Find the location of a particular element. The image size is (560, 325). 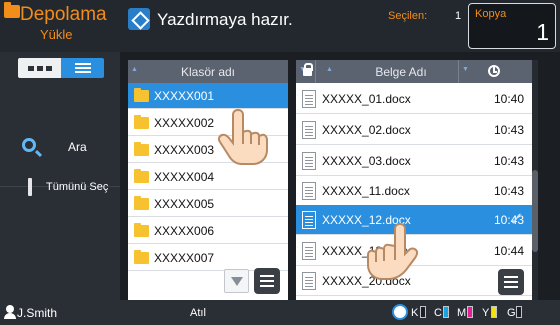

folder-name: XXXXX007 is located at coordinates (184, 258).